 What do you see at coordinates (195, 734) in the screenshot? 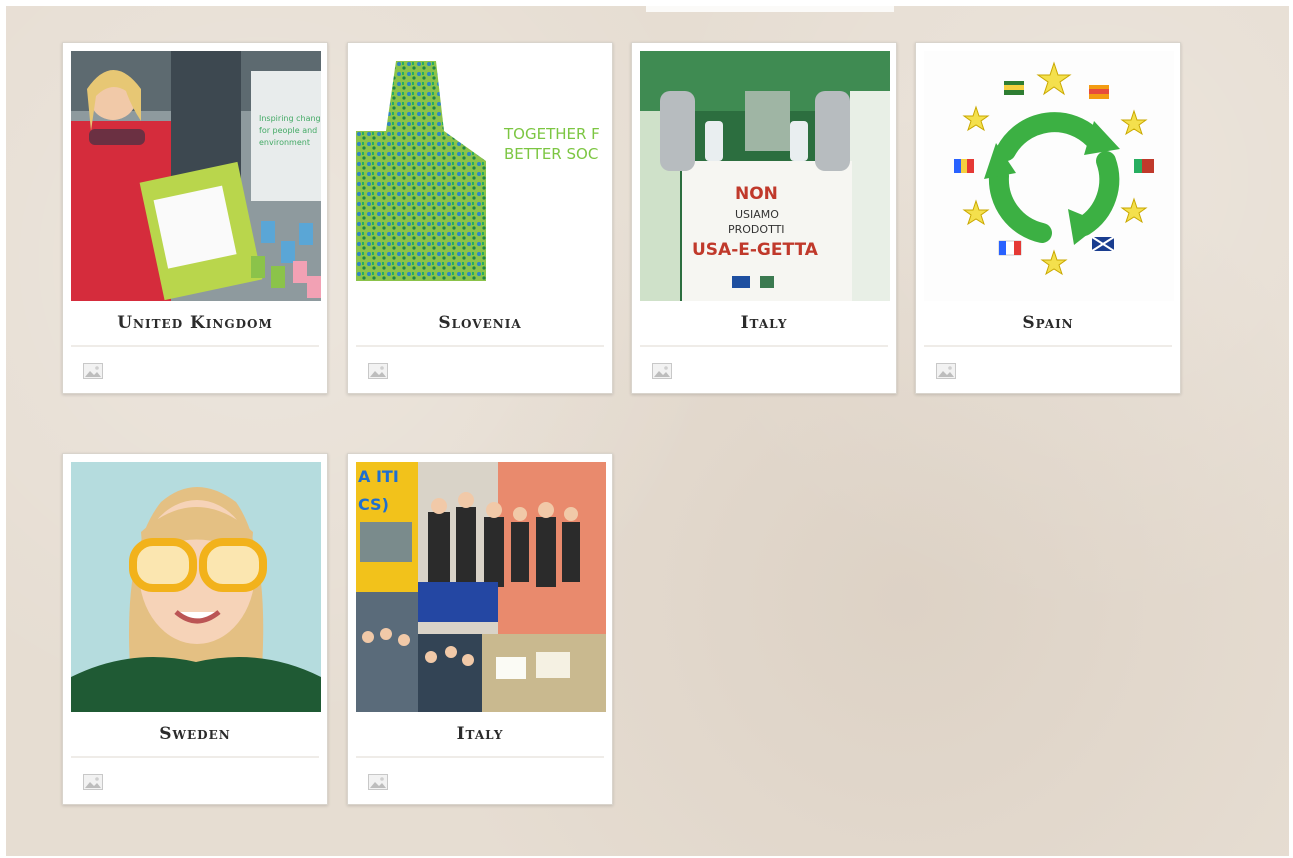
I see `card-title: Sweden` at bounding box center [195, 734].